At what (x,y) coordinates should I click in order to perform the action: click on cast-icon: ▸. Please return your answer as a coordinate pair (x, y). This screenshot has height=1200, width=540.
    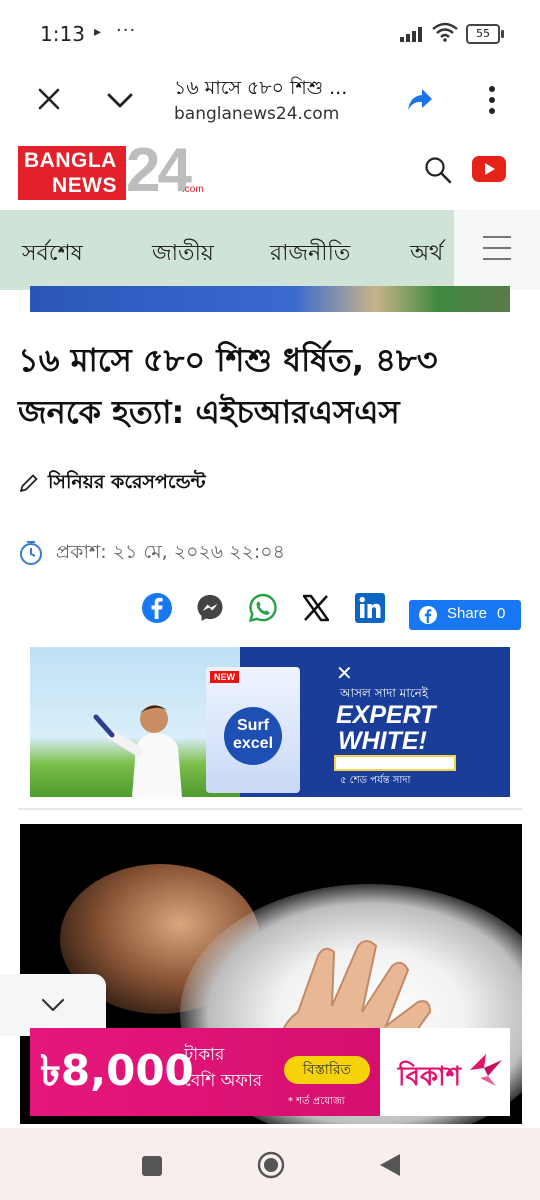
    Looking at the image, I should click on (98, 32).